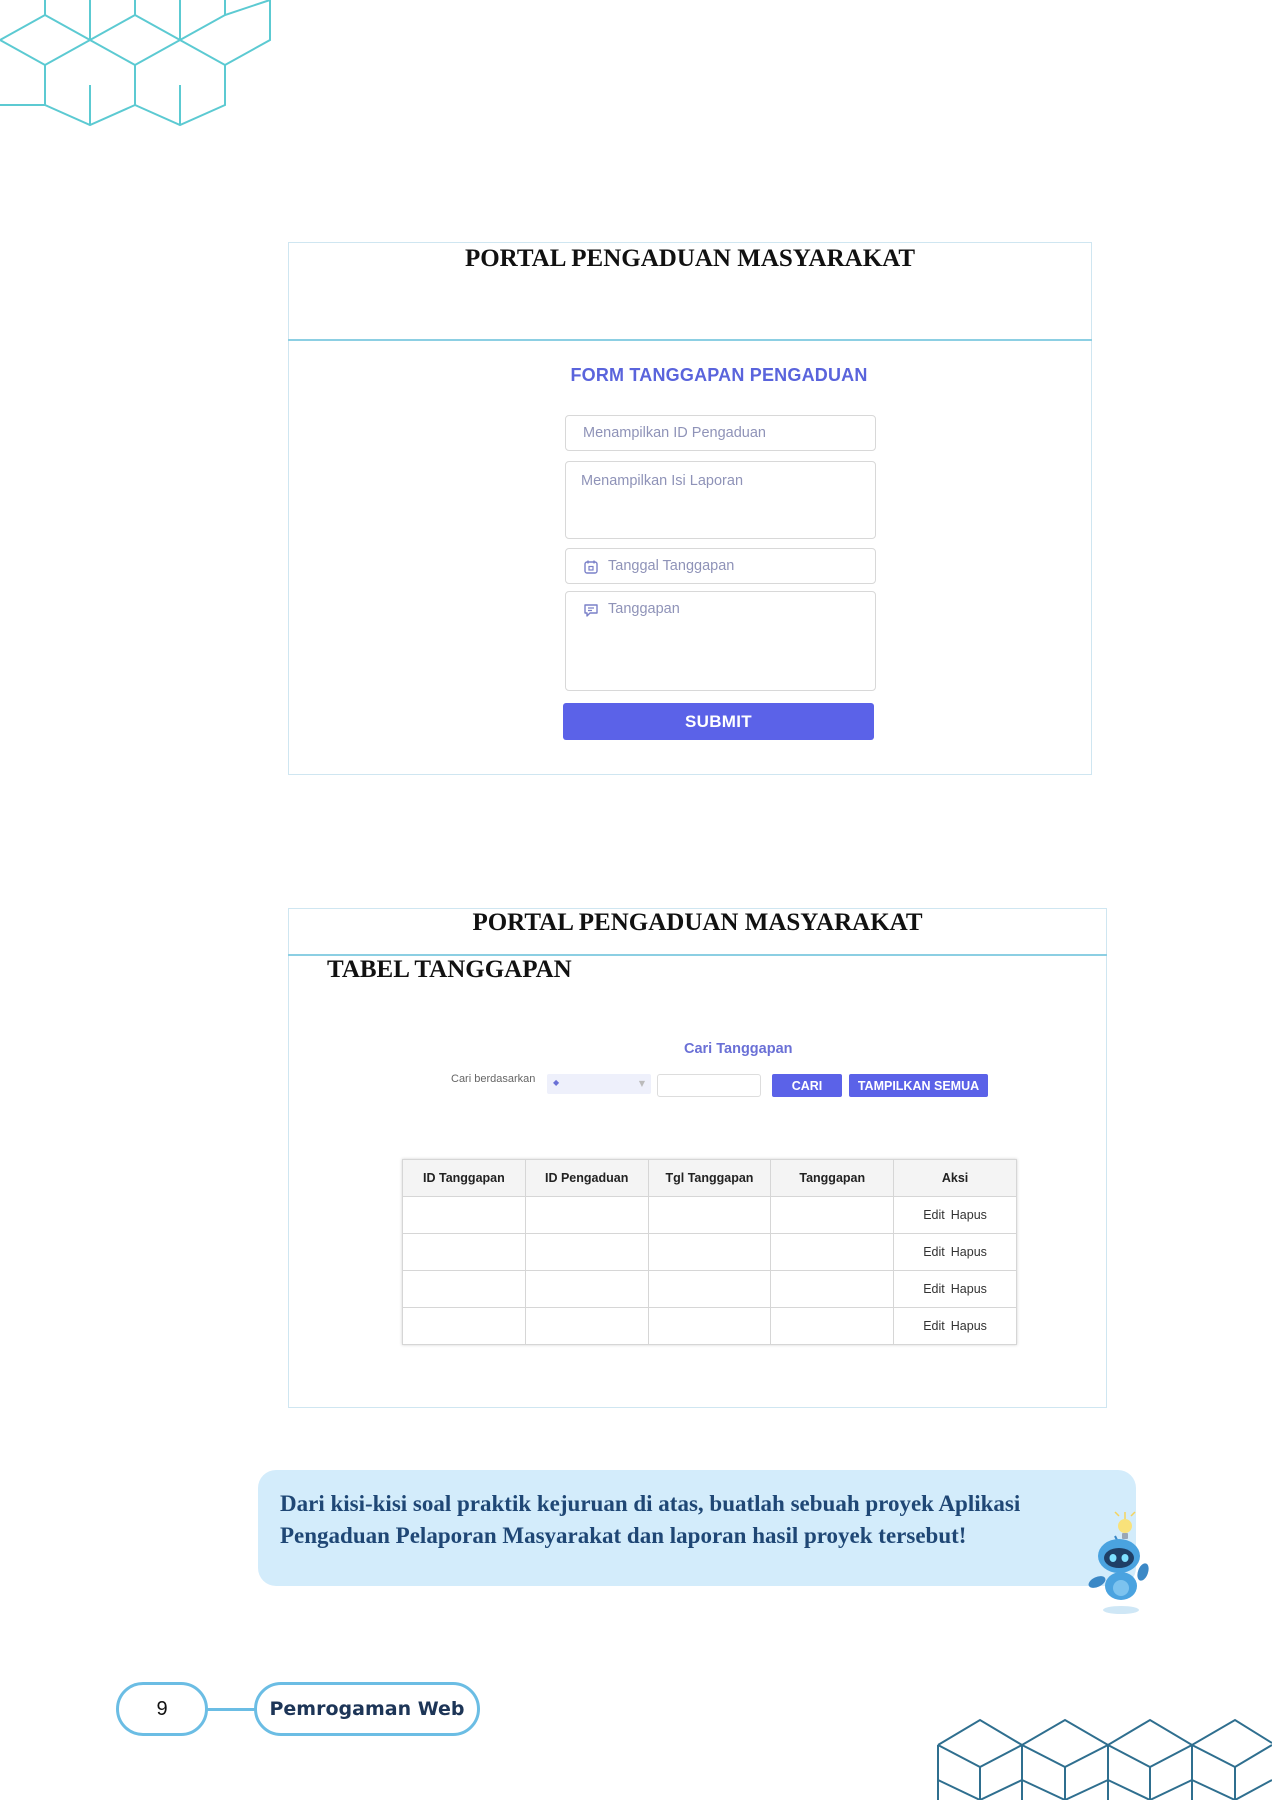  What do you see at coordinates (1118, 1562) in the screenshot?
I see `robot-mascot-icon` at bounding box center [1118, 1562].